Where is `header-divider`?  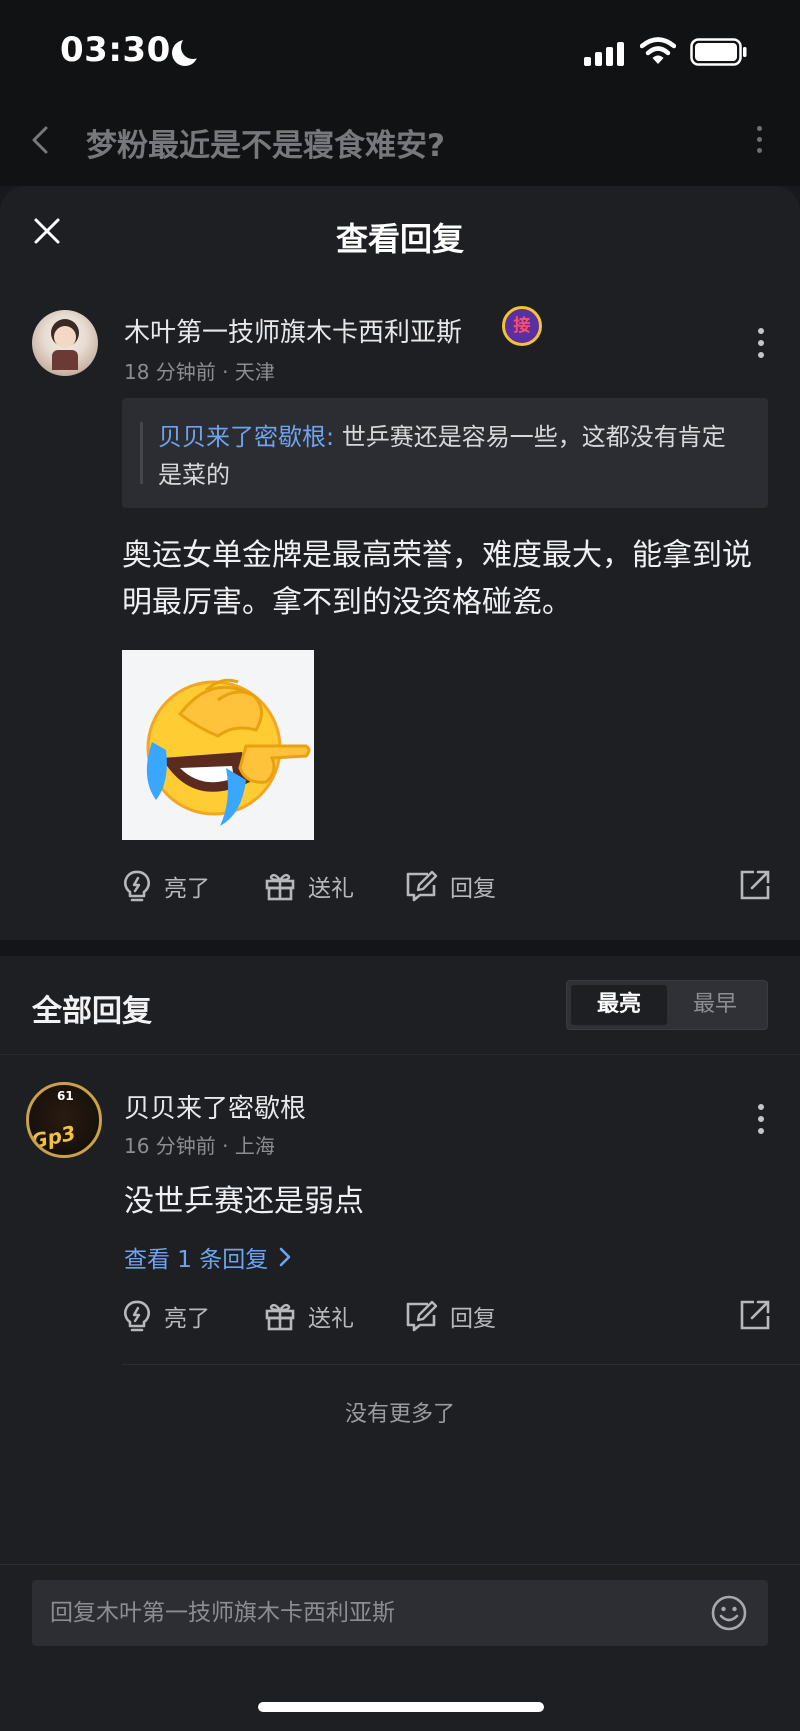 header-divider is located at coordinates (400, 1054).